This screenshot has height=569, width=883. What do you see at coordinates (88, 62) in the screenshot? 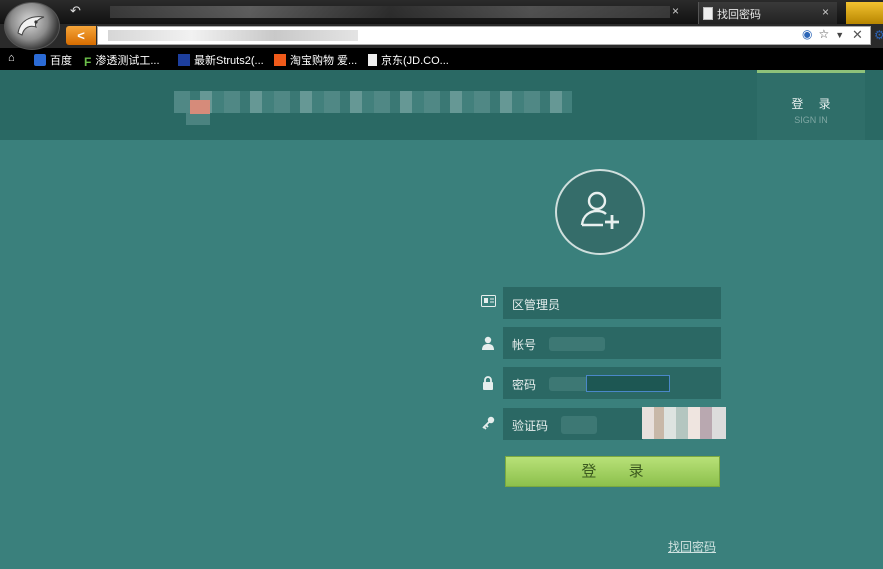
I see `f-logo-icon: F` at bounding box center [88, 62].